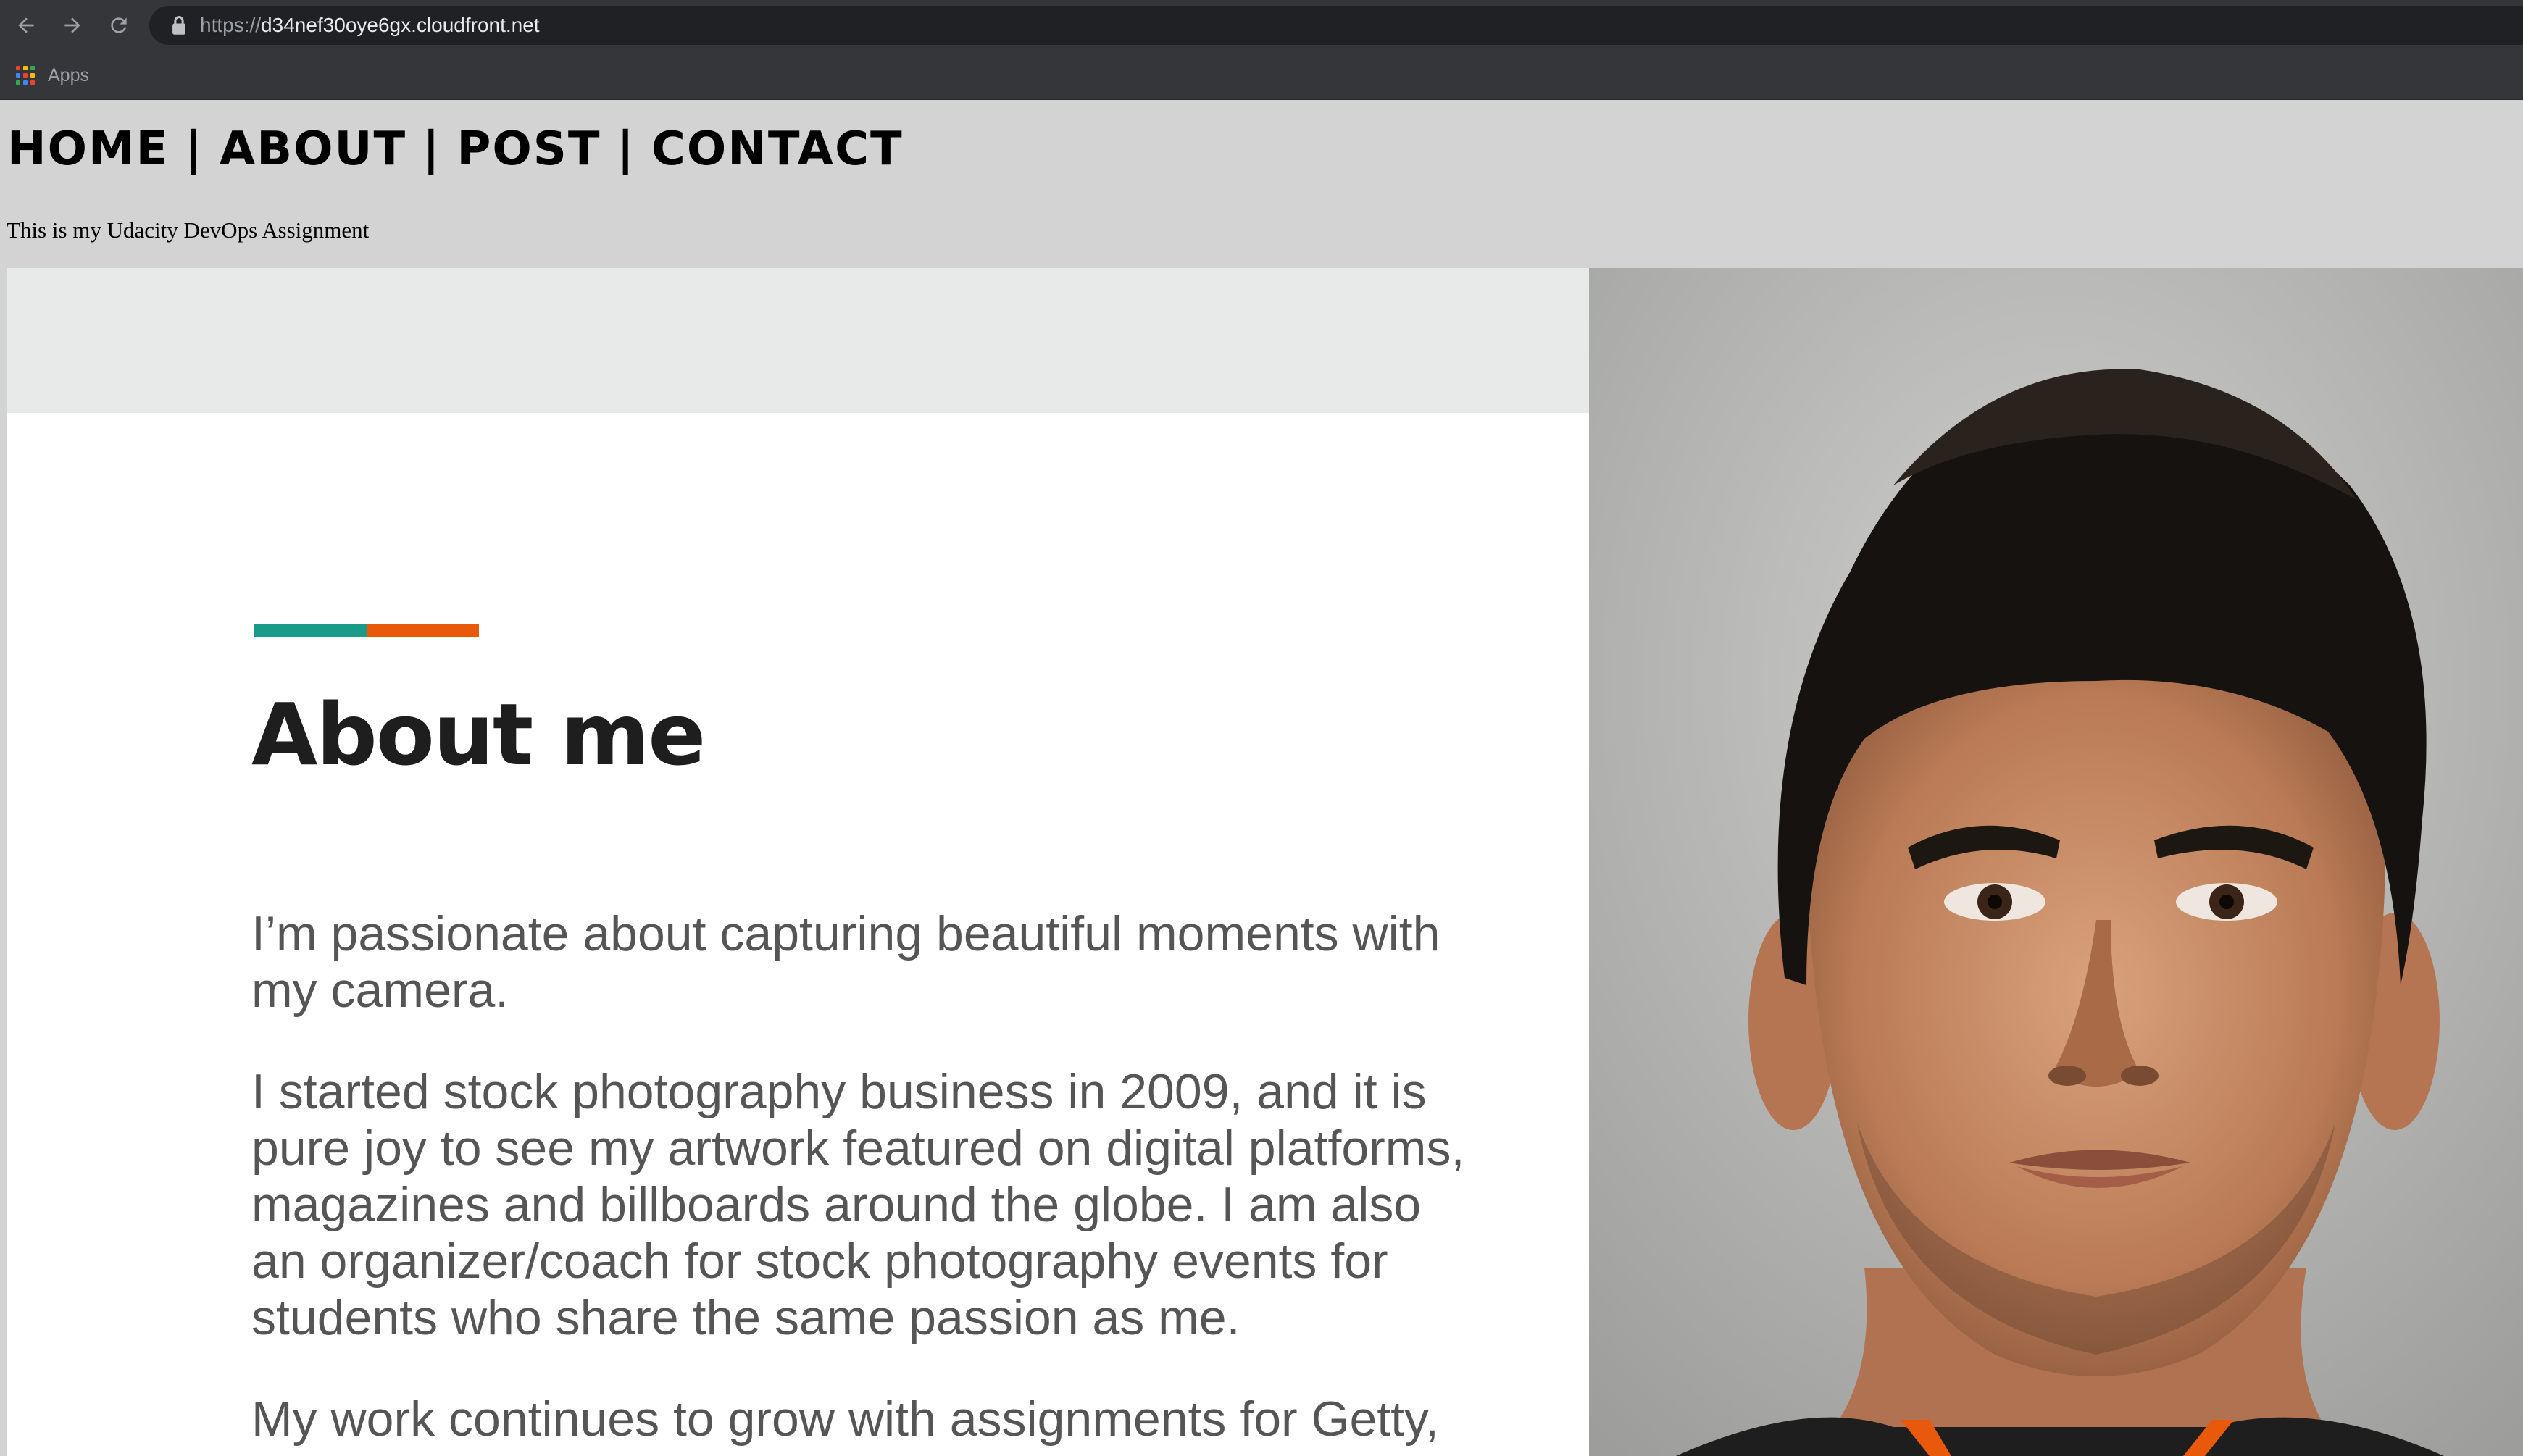 The height and width of the screenshot is (1456, 2523). Describe the element at coordinates (1336, 25) in the screenshot. I see `address-bar: https://d34nef30oye6gx.cloudfront.net` at that location.